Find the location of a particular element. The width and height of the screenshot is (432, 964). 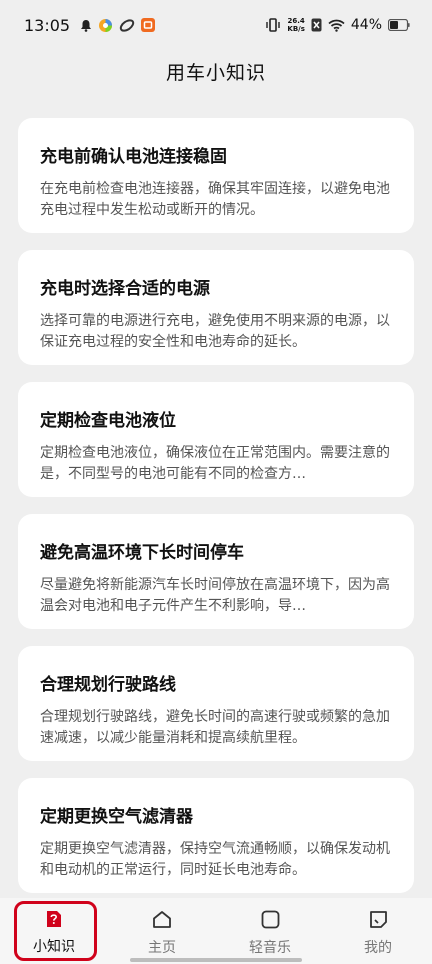

tip-title: 合理规划行驶路线 is located at coordinates (108, 685).